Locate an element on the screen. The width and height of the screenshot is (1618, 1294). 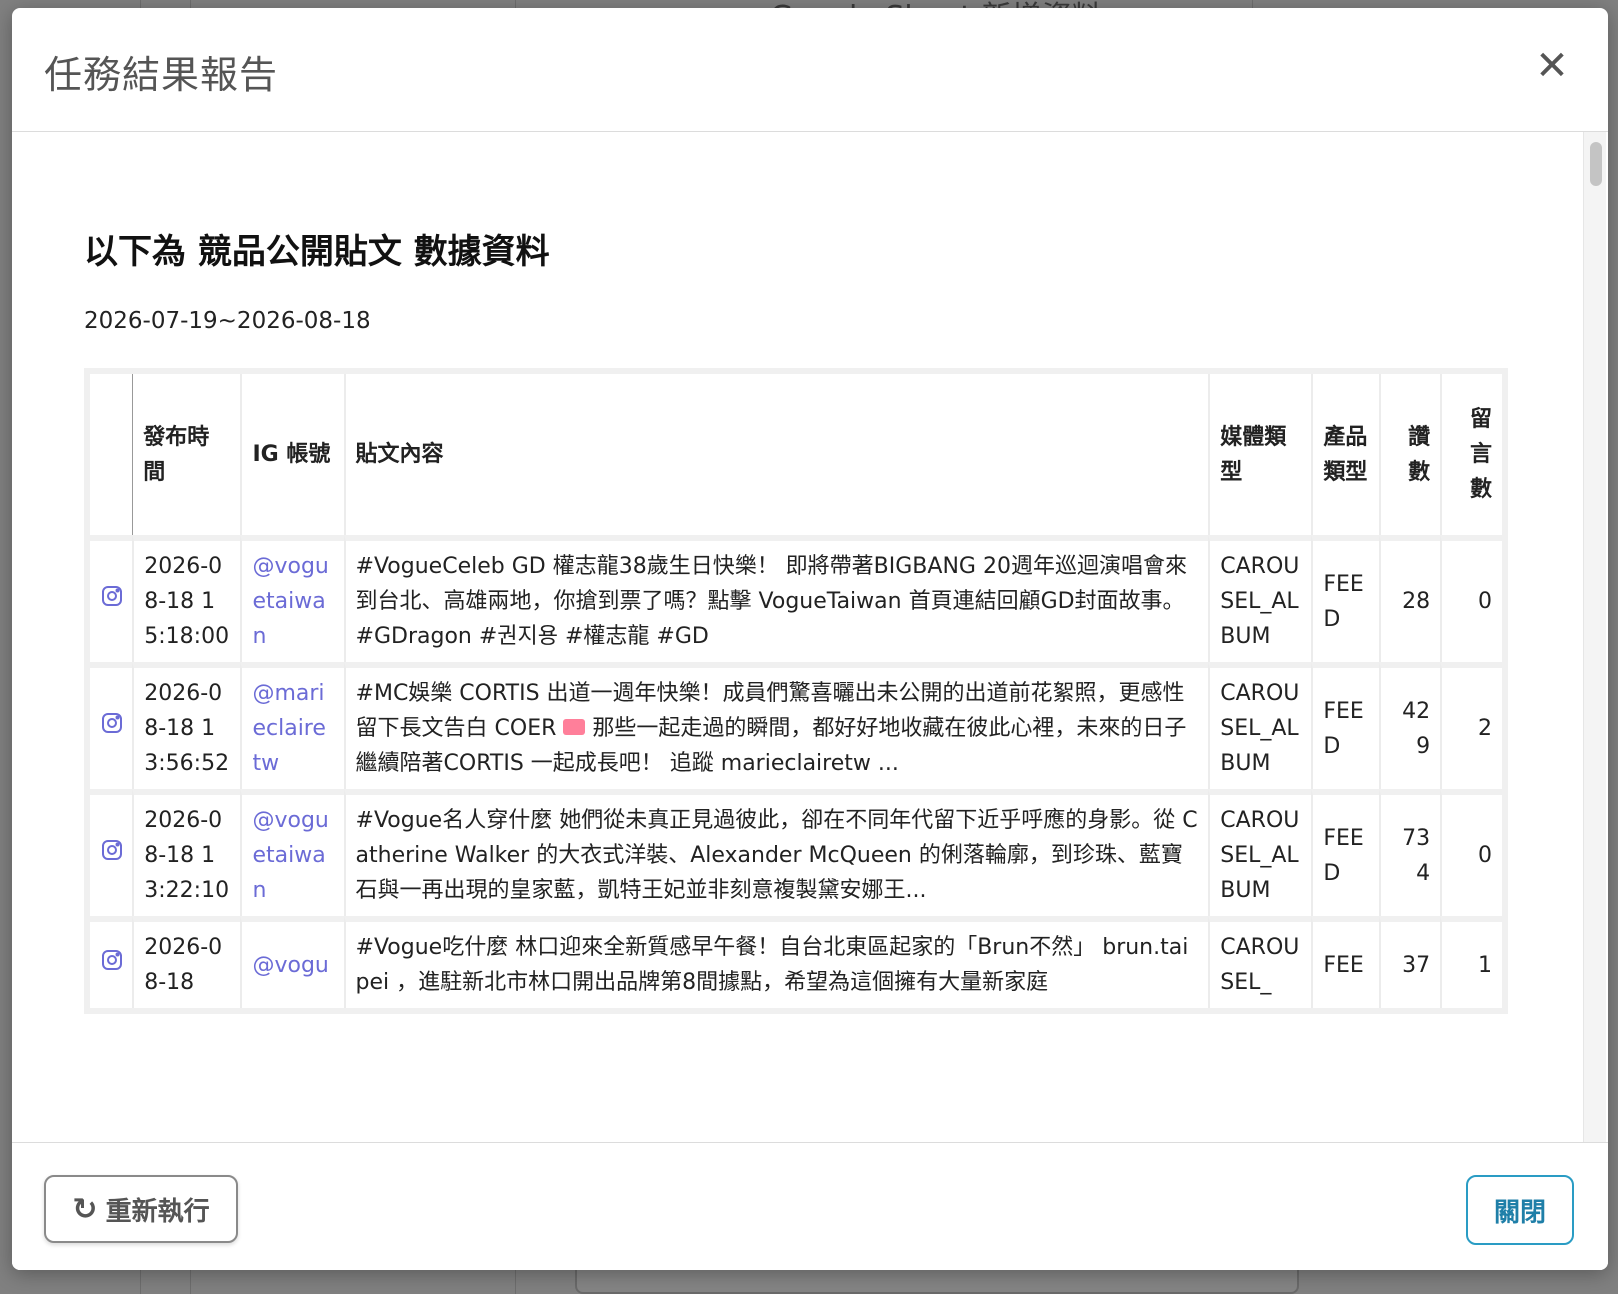
rerun-label: 重新執行 is located at coordinates (157, 1211).